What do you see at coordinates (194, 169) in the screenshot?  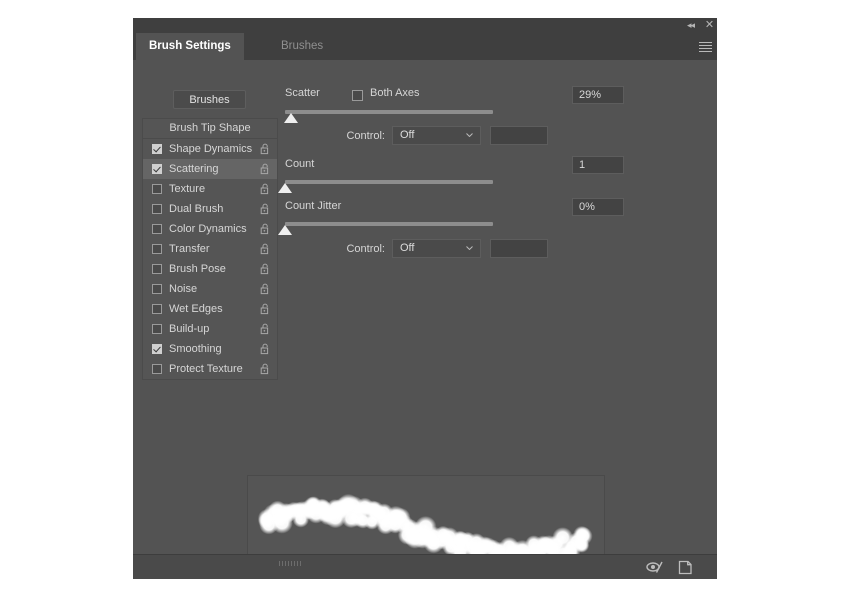 I see `brush-option-label: Scattering` at bounding box center [194, 169].